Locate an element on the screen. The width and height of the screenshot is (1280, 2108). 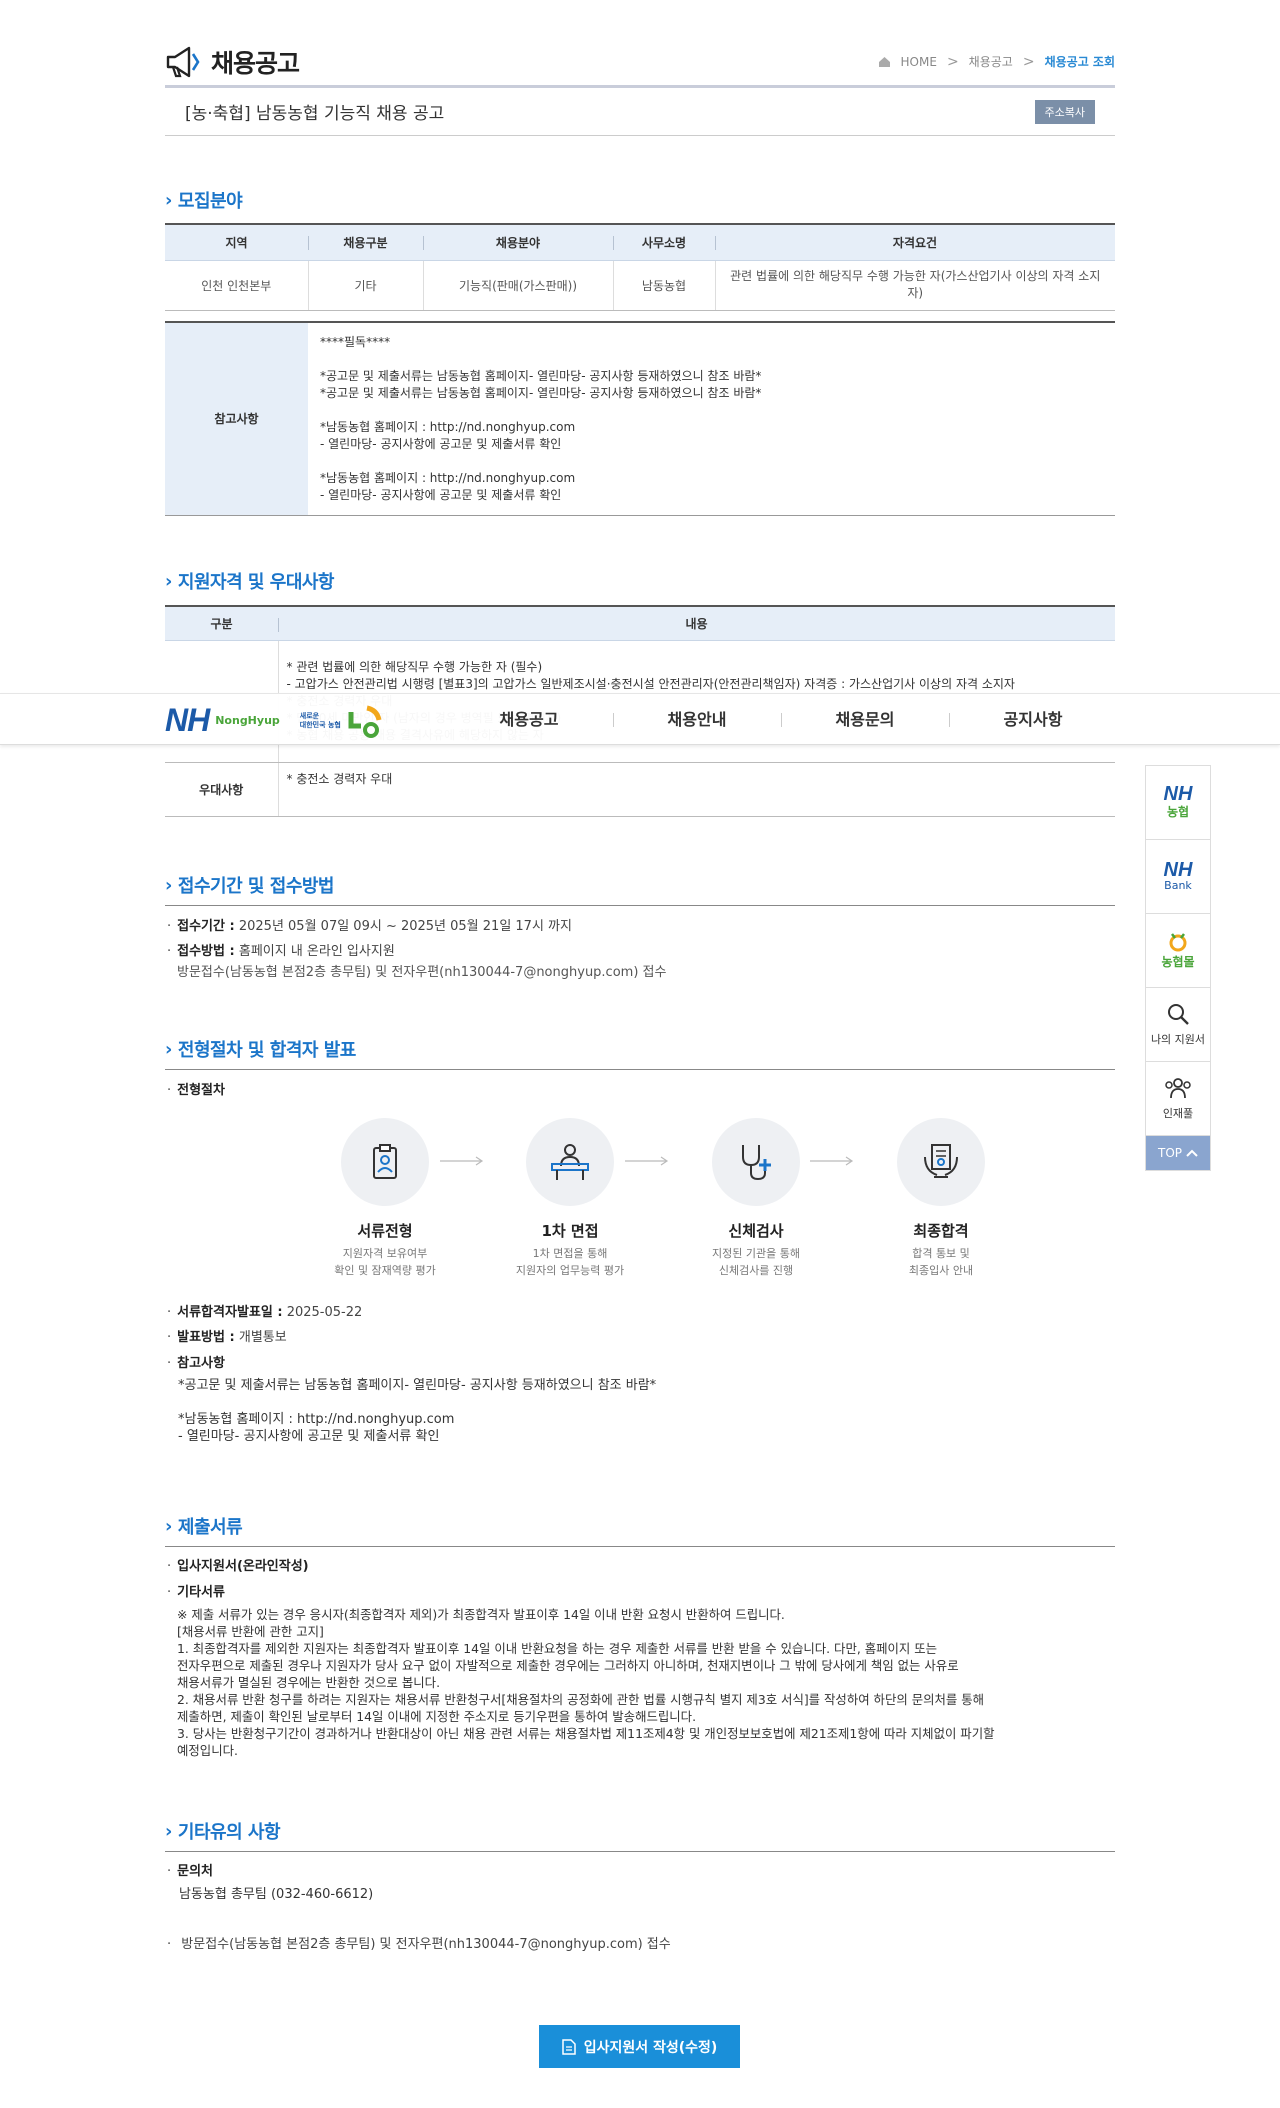
step-medical: 신체검사 지정된 기관을 통해 신체검사를 진행 is located at coordinates (756, 1198).